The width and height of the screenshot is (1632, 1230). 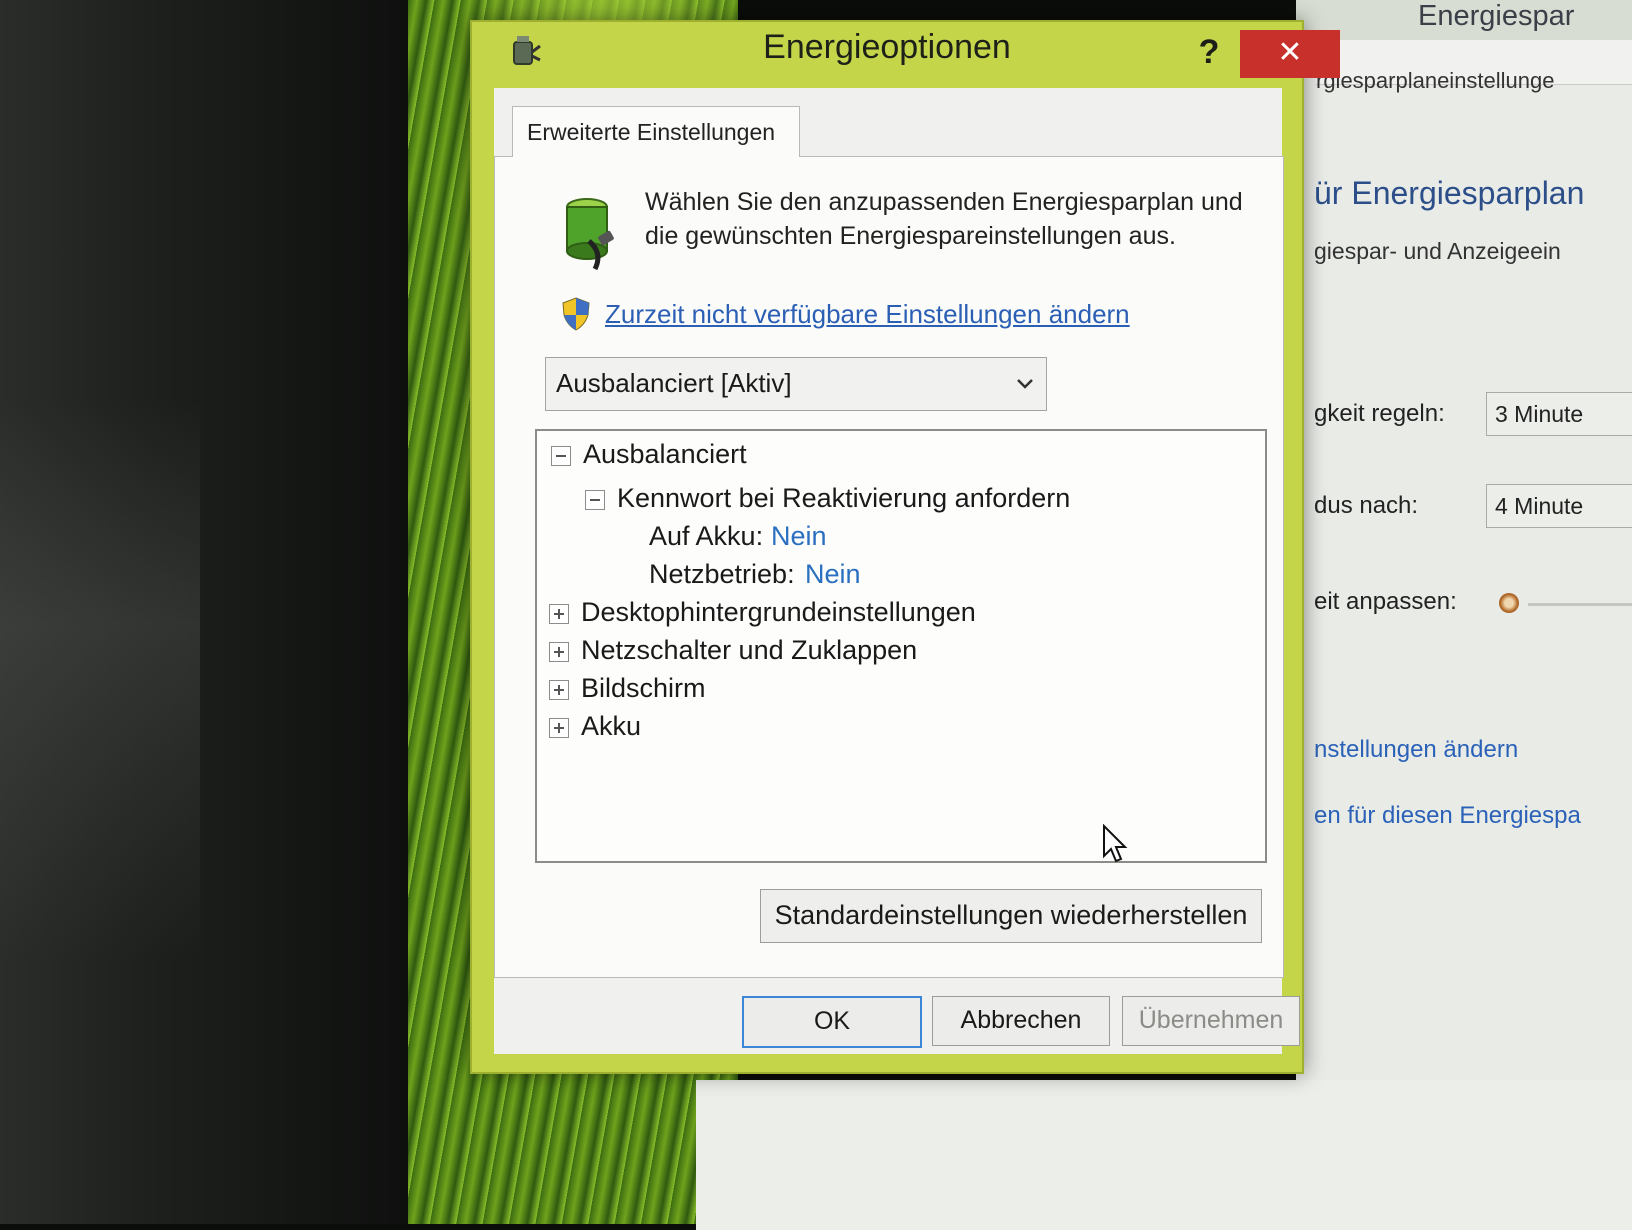 I want to click on apply-button: Übernehmen, so click(x=1211, y=1021).